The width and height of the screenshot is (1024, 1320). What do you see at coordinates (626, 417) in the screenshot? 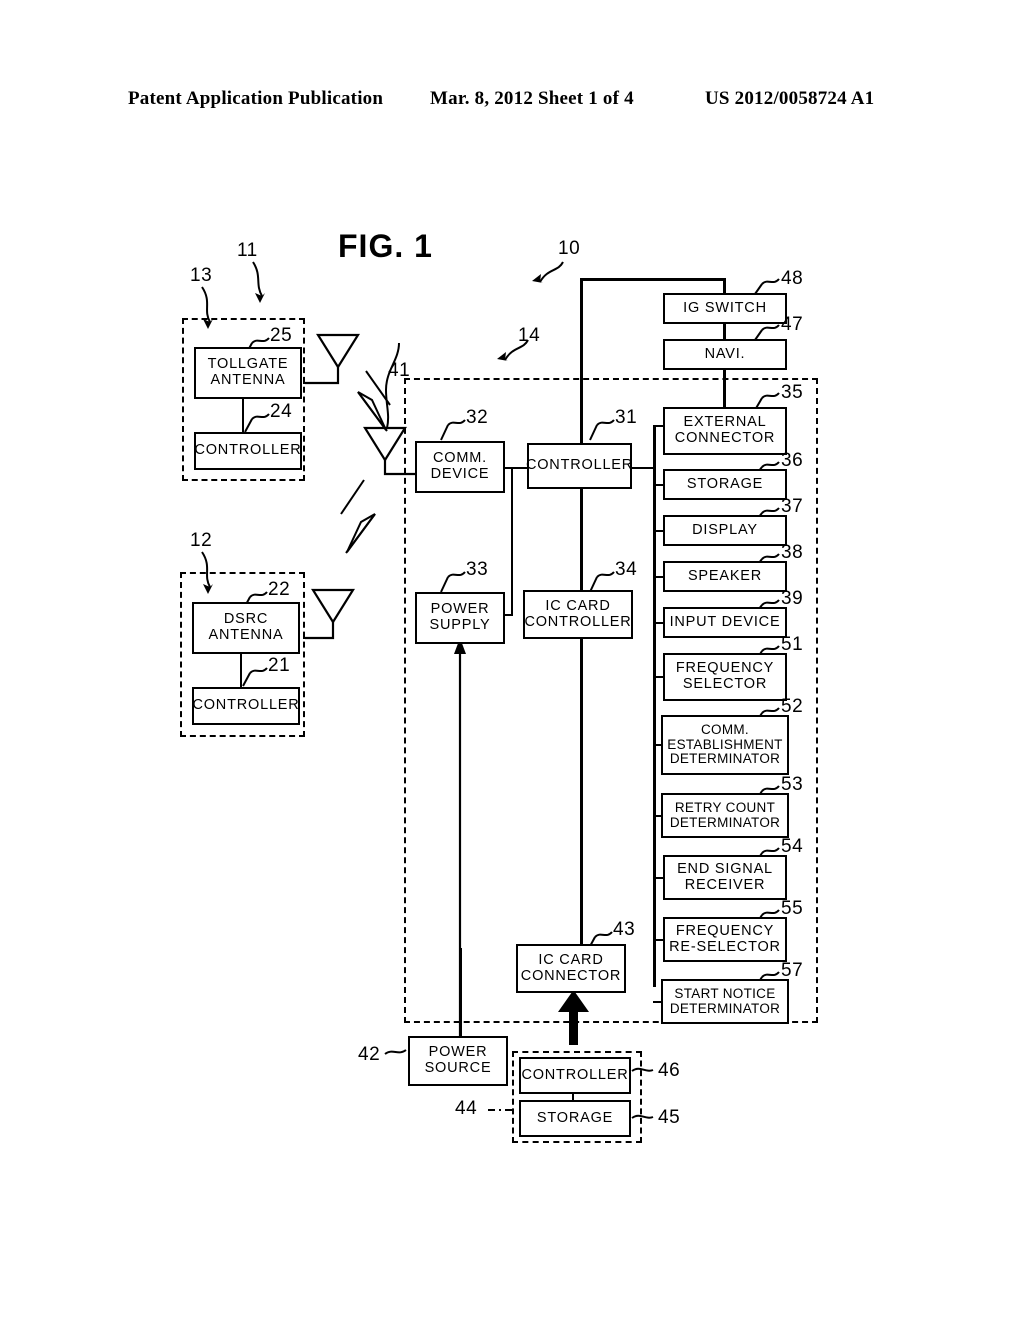
I see `ref-31: 31` at bounding box center [626, 417].